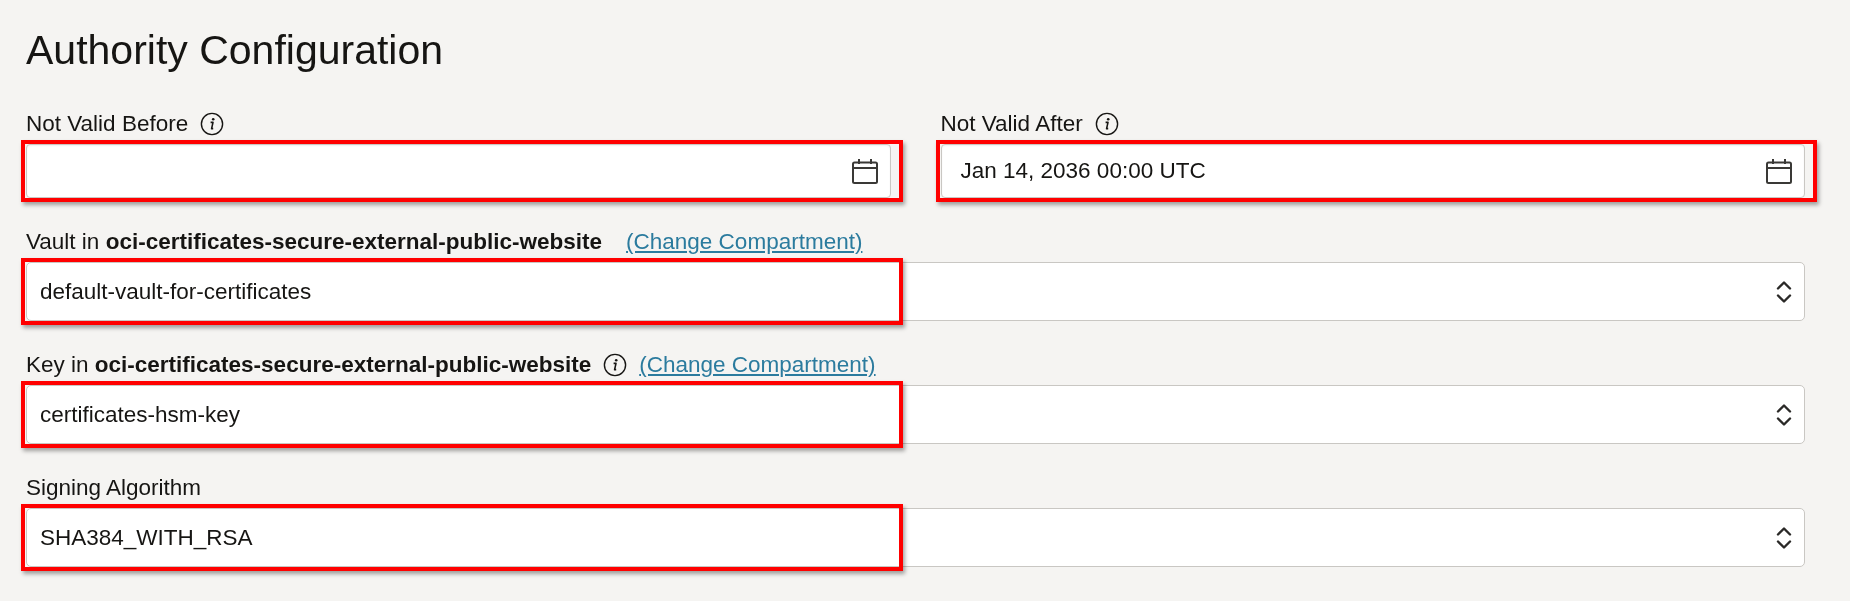 The image size is (1850, 601). What do you see at coordinates (915, 537) in the screenshot?
I see `select-field: SHA384_WITH_RSA` at bounding box center [915, 537].